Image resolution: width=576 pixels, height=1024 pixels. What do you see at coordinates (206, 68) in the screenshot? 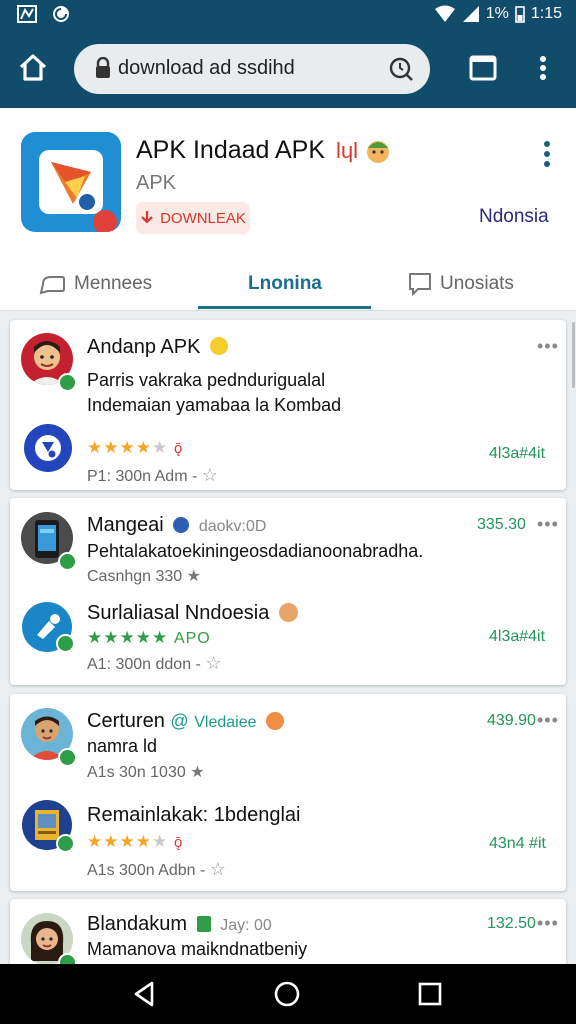
I see `url-text: download ad ssdihd` at bounding box center [206, 68].